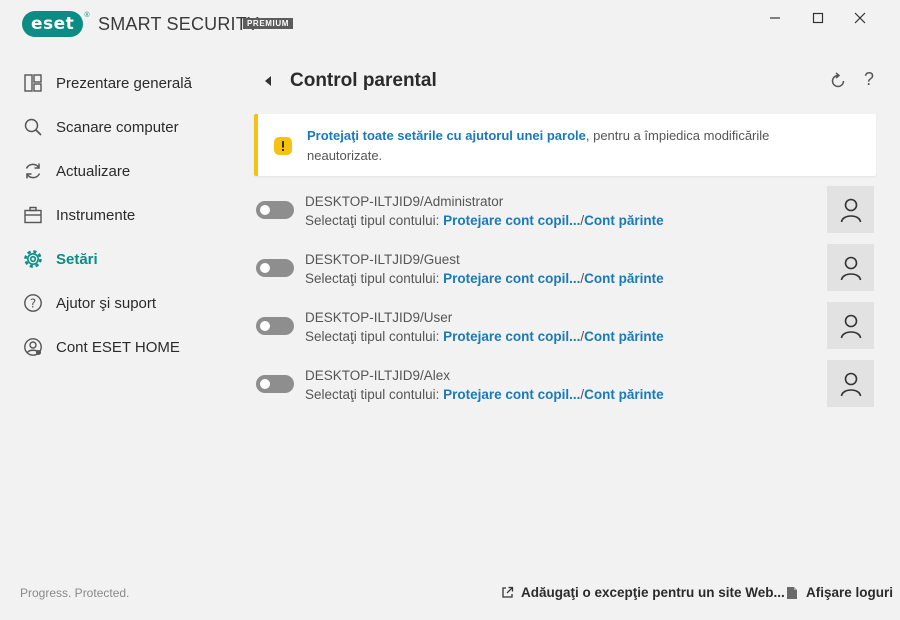 This screenshot has width=900, height=620. I want to click on page-title: Control parental, so click(363, 80).